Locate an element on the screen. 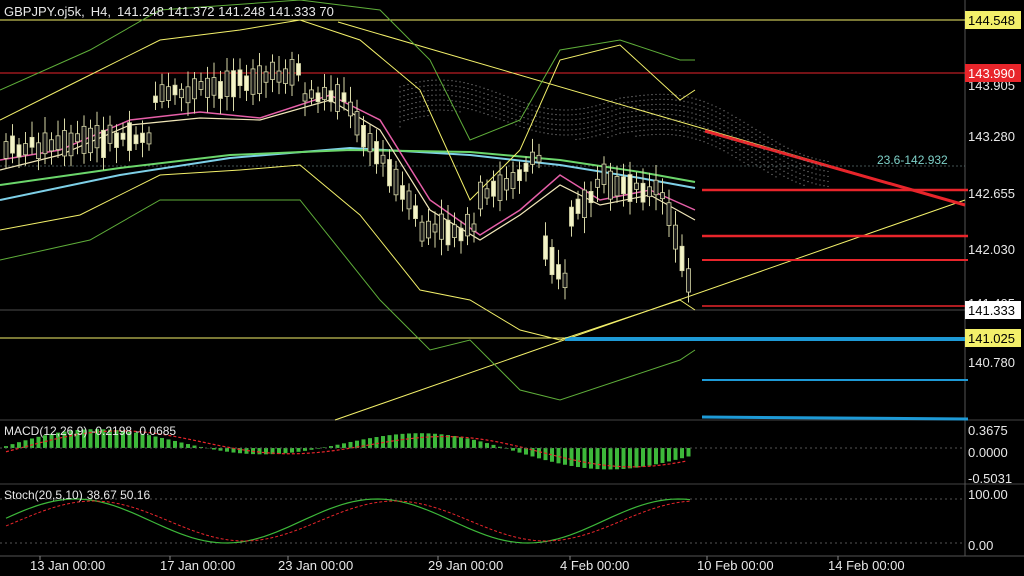 This screenshot has height=576, width=1024. ichimoku-cloud is located at coordinates (614, 133).